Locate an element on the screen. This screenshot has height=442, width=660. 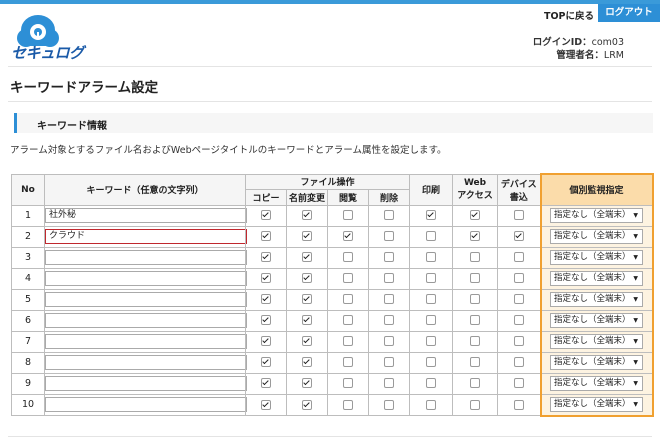
row-number: 3 is located at coordinates (28, 257).